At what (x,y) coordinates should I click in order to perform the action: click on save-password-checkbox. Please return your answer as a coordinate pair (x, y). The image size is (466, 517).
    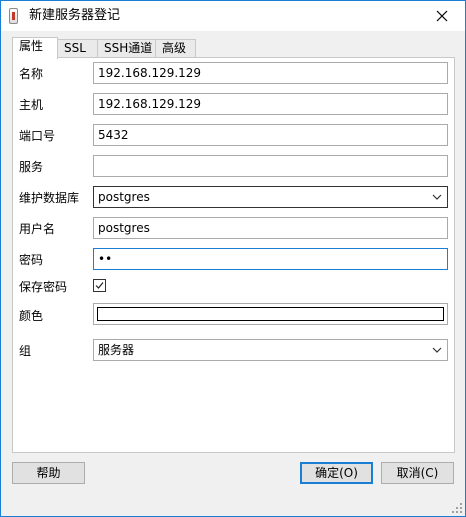
    Looking at the image, I should click on (99, 285).